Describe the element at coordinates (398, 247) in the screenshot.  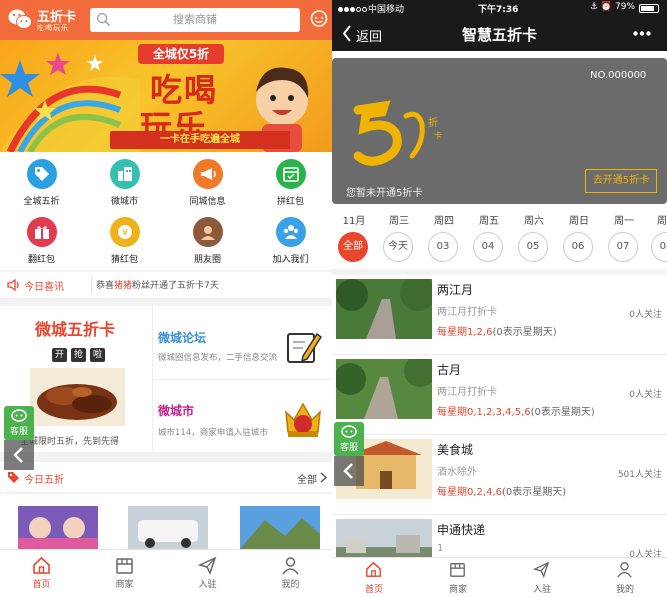
I see `day-circle: 今天` at that location.